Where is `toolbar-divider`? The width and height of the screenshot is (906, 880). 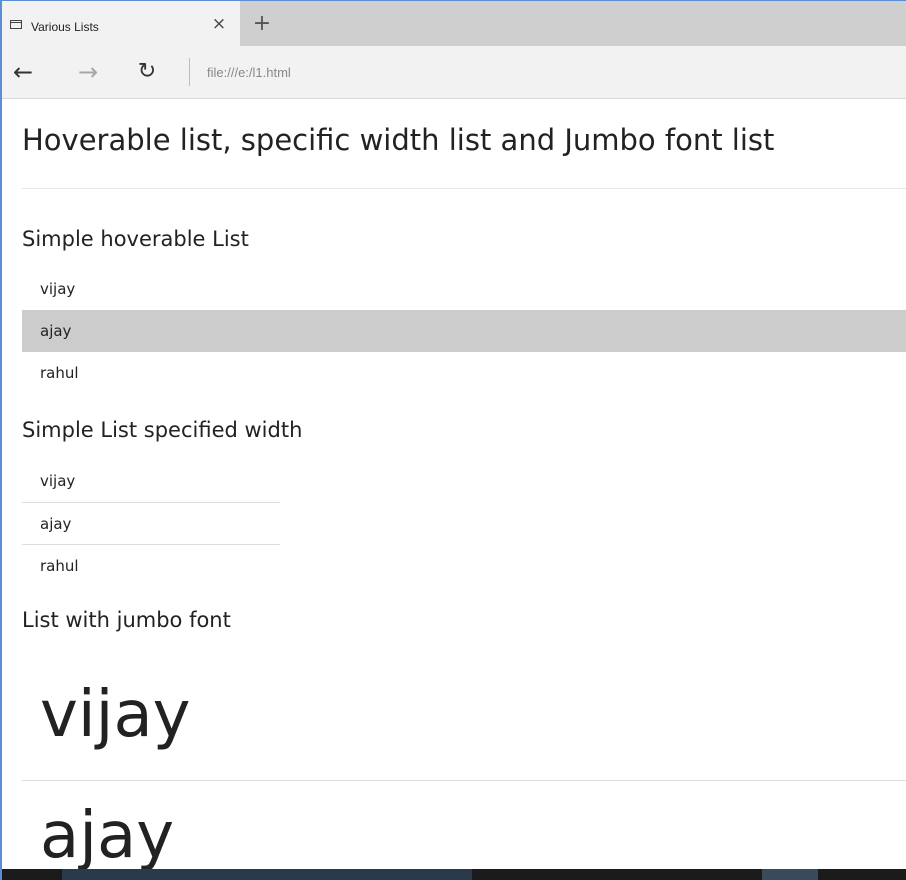 toolbar-divider is located at coordinates (189, 72).